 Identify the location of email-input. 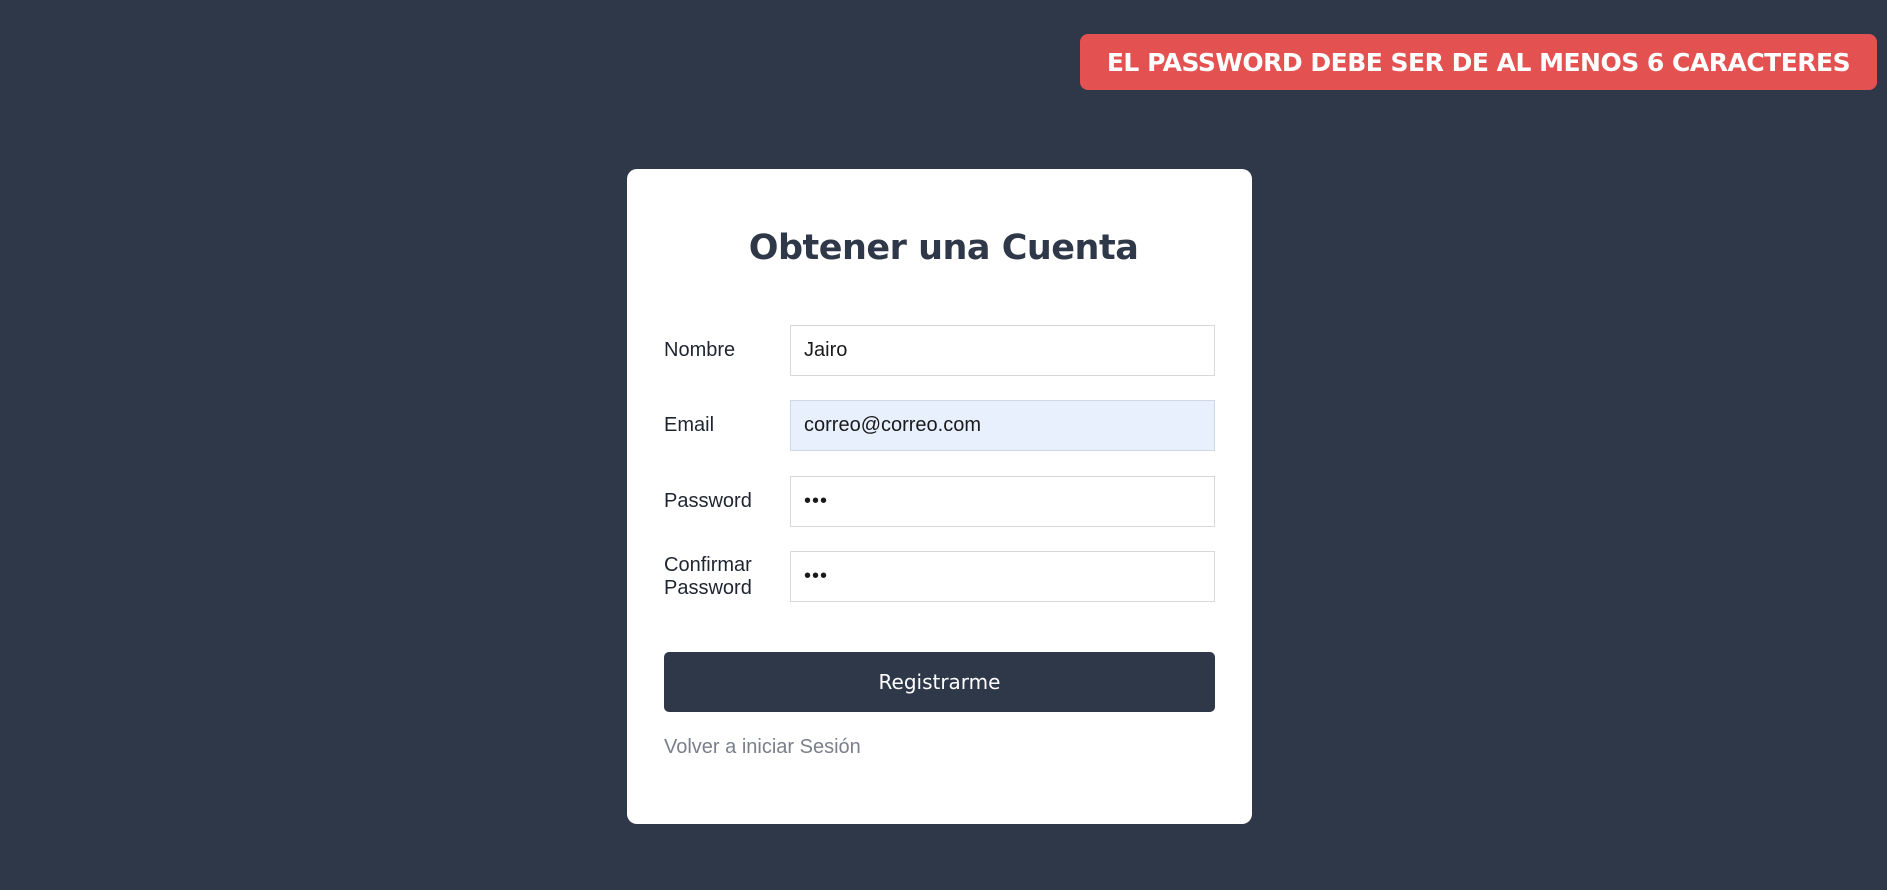
(1002, 425).